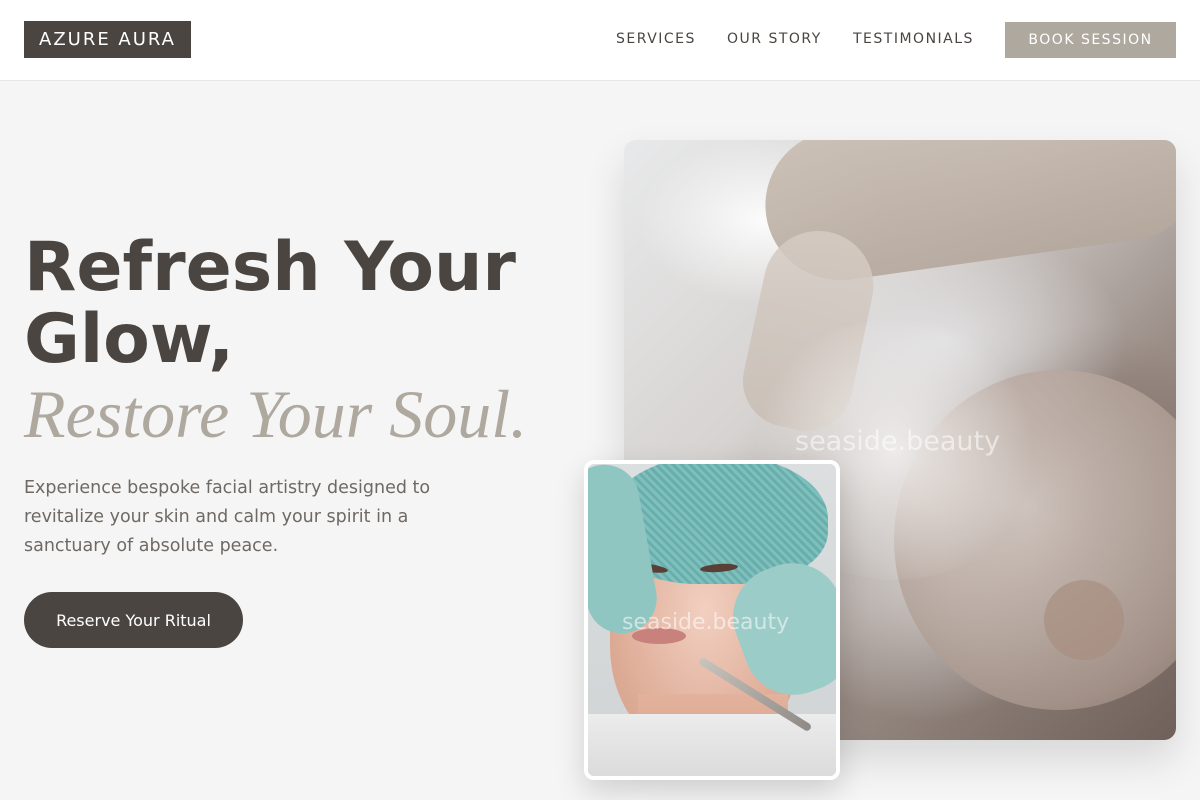  Describe the element at coordinates (107, 39) in the screenshot. I see `brand-logo: AZURE AURA` at that location.